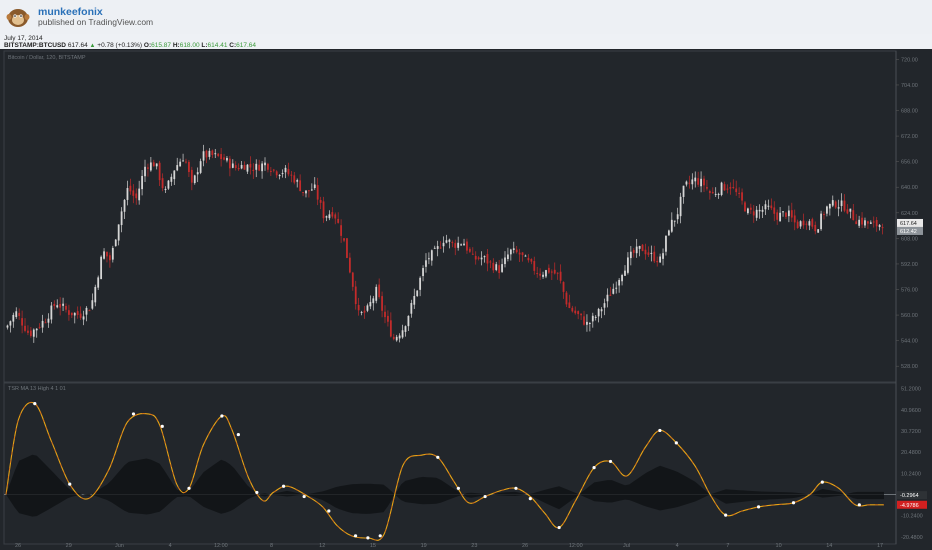  What do you see at coordinates (912, 517) in the screenshot?
I see `indicator-tick-label: -10.2400` at bounding box center [912, 517].